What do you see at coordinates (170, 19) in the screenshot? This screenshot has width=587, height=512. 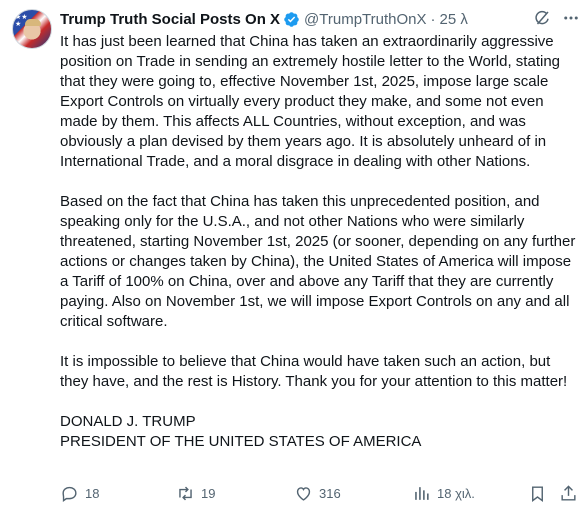 I see `display-name: Trump Truth Social Posts On X` at bounding box center [170, 19].